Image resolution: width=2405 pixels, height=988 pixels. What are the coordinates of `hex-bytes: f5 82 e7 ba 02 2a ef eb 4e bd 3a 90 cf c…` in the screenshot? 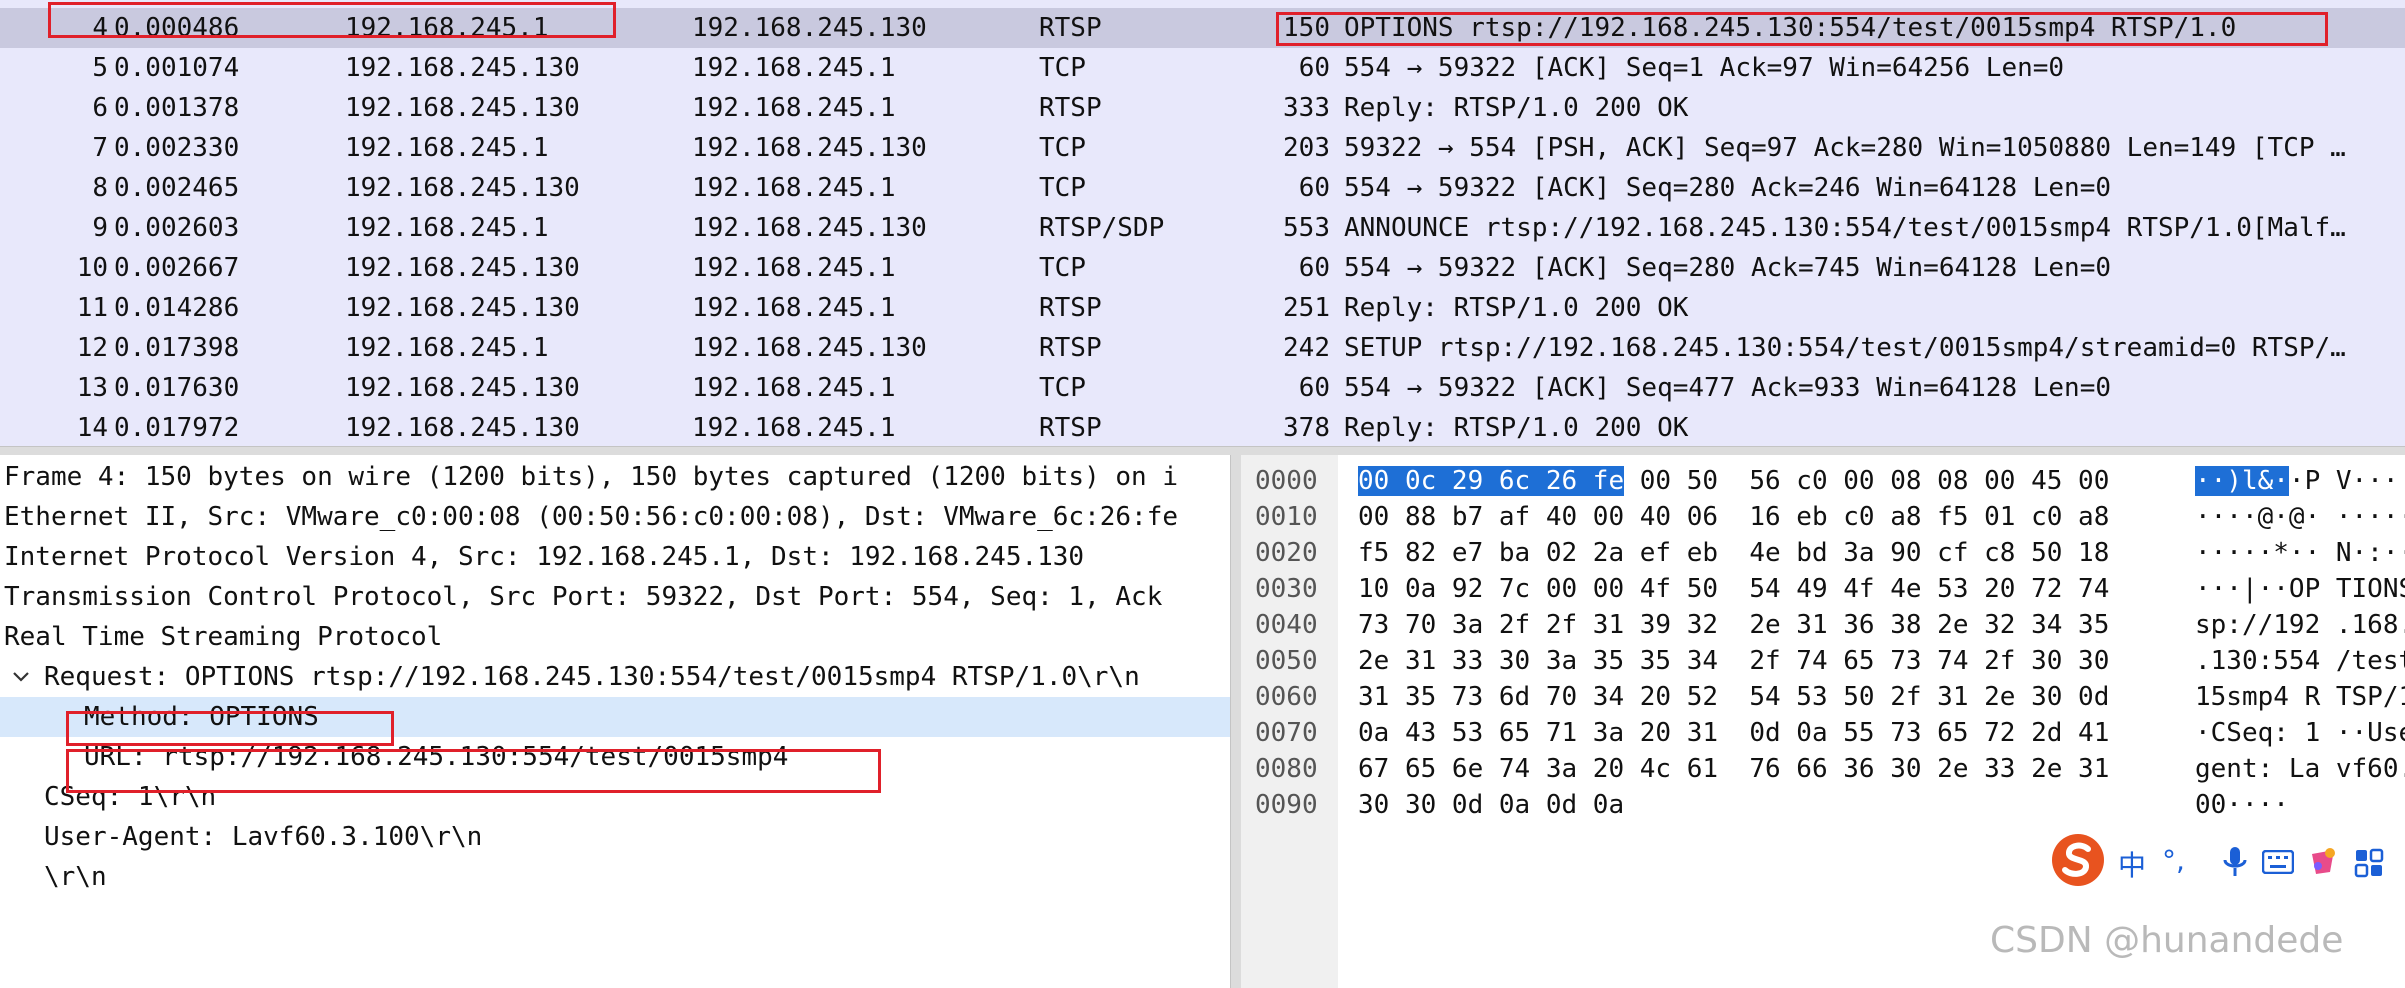 It's located at (1733, 553).